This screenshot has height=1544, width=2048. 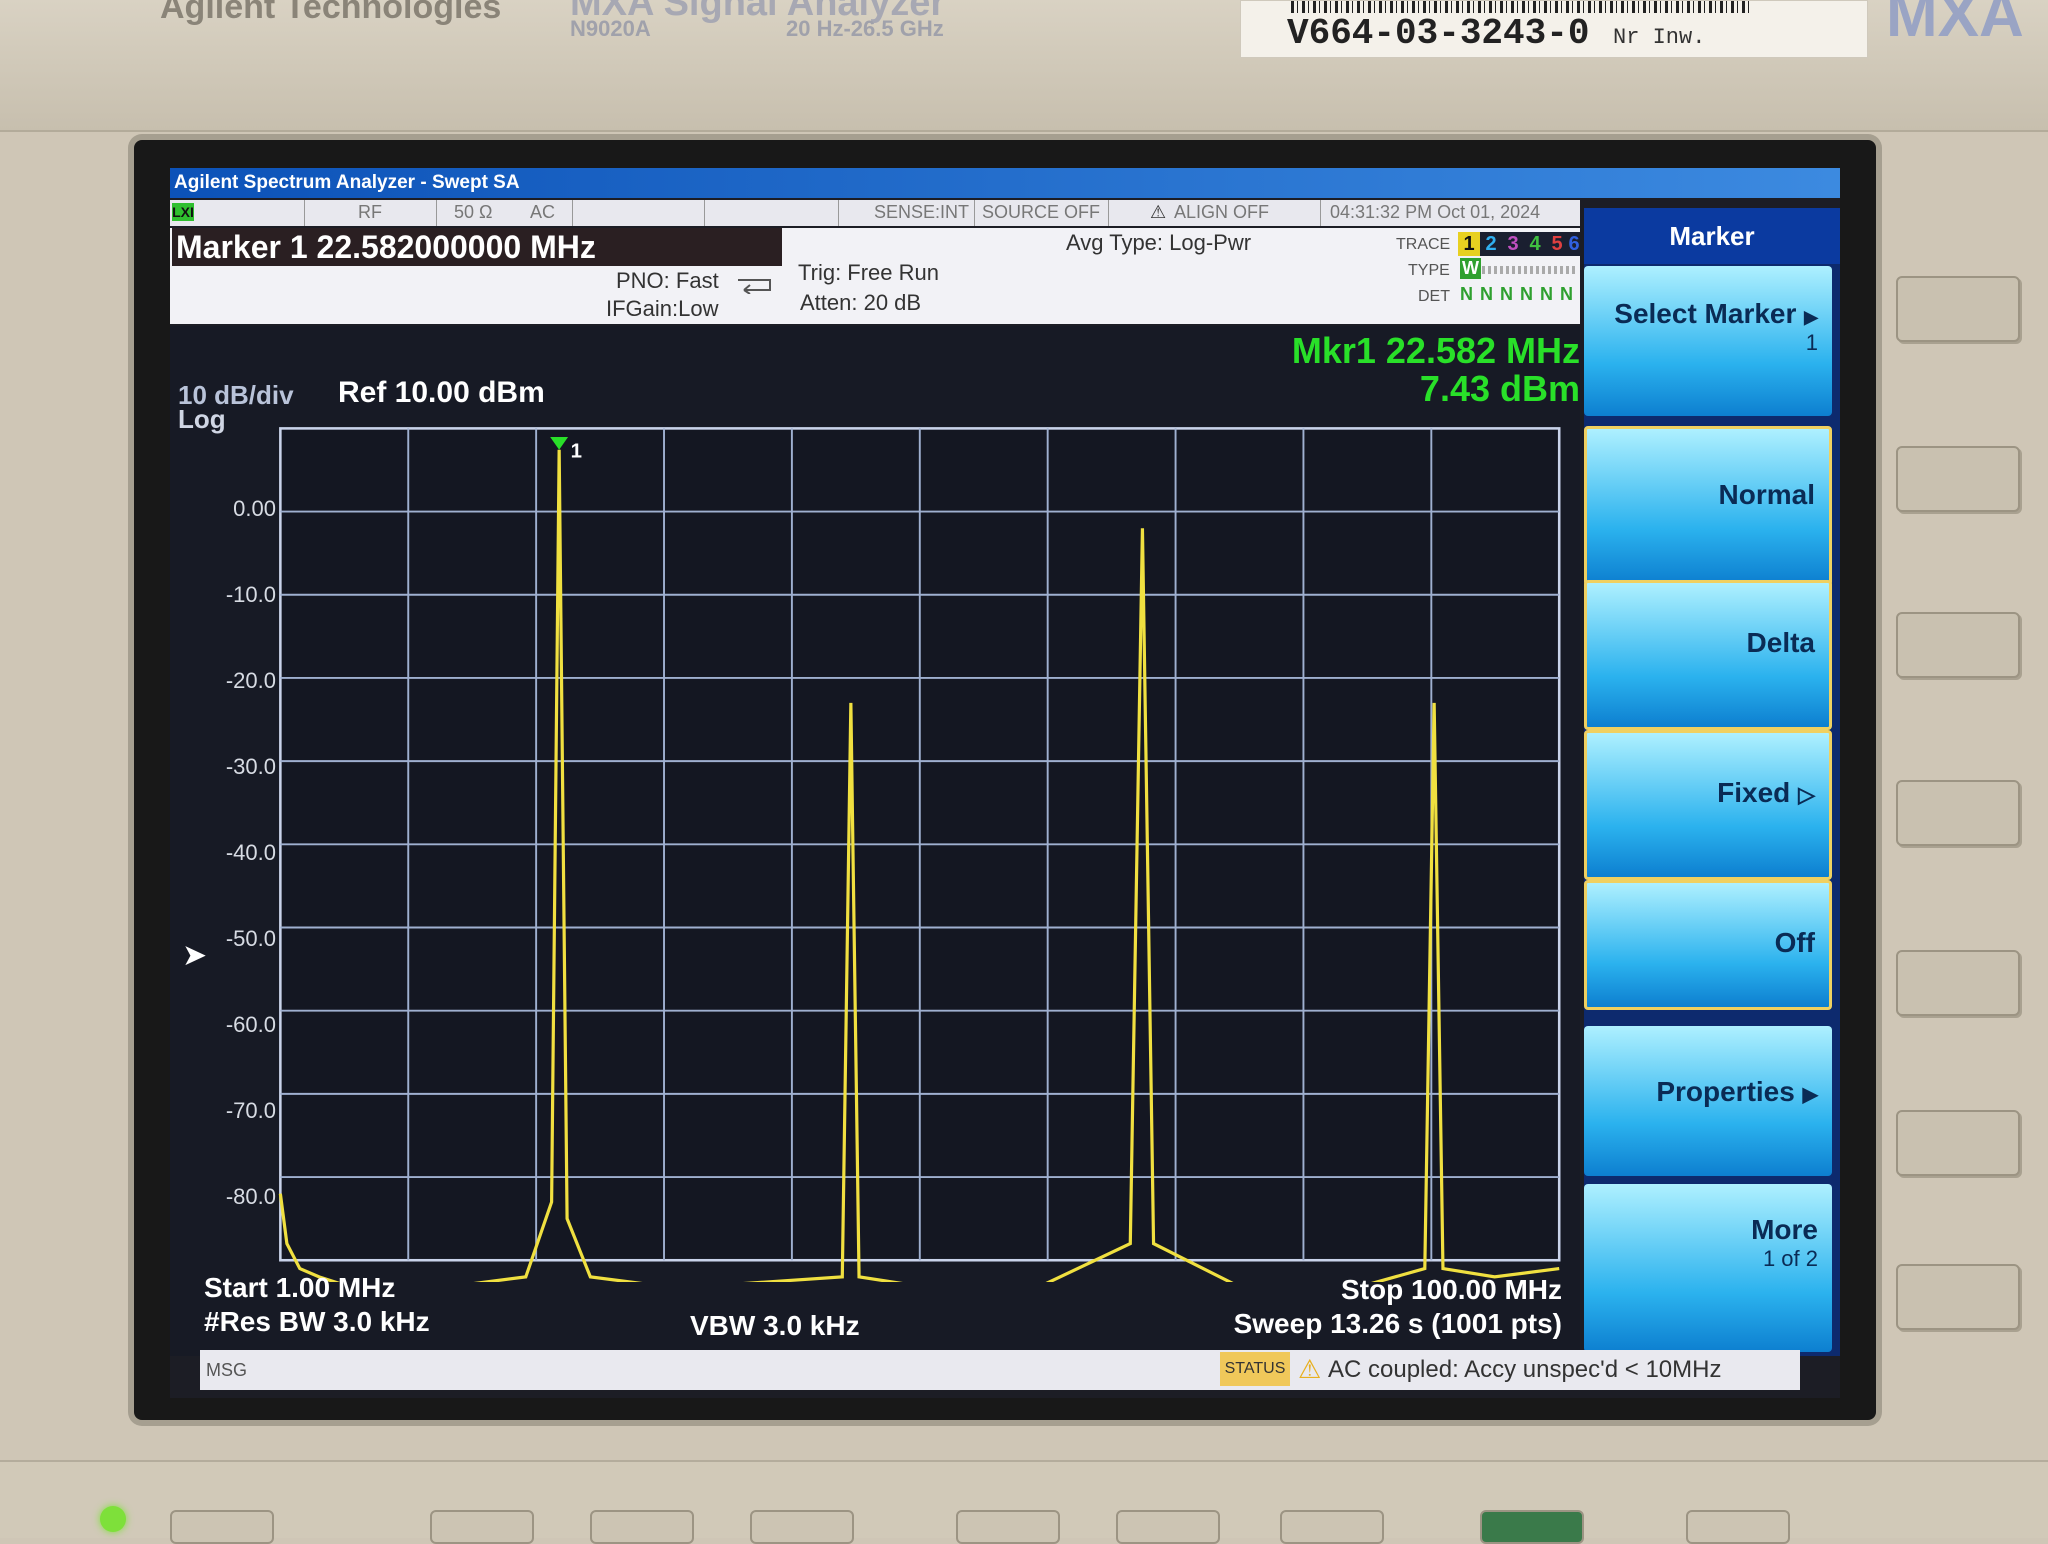 What do you see at coordinates (1525, 1369) in the screenshot?
I see `status-warning-message: AC coupled: Accy unspec'd < 10MHz` at bounding box center [1525, 1369].